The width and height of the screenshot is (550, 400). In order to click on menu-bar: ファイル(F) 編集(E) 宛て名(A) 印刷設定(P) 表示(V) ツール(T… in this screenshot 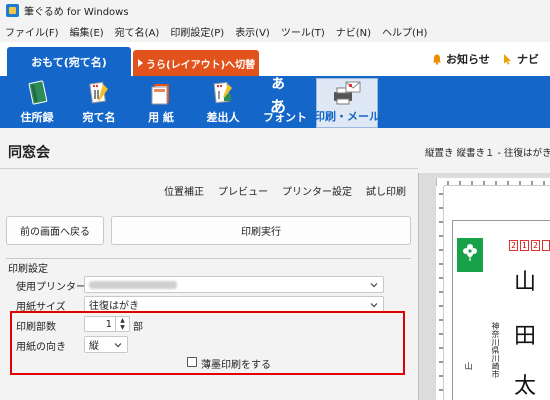, I will do `click(275, 31)`.